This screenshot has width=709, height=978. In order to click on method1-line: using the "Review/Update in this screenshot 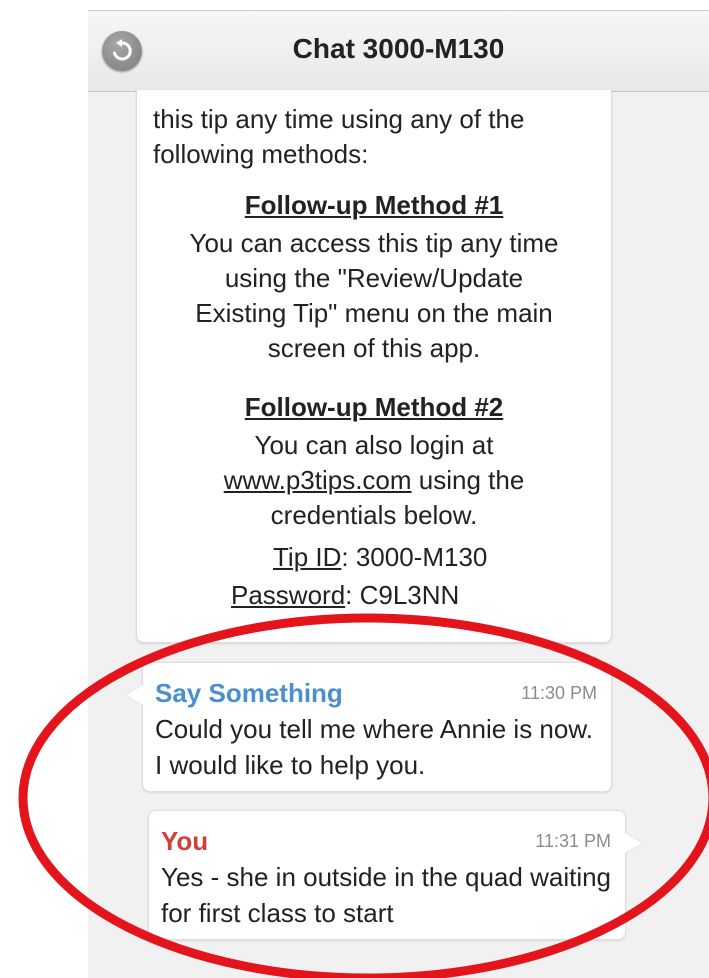, I will do `click(374, 278)`.